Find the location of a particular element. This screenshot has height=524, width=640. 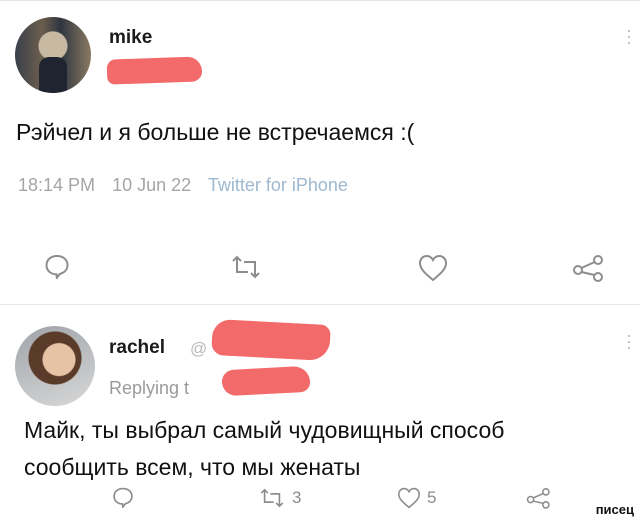

tweet-meta: 18:14 PM 10 Jun 22 Twitter for iPhone is located at coordinates (189, 185).